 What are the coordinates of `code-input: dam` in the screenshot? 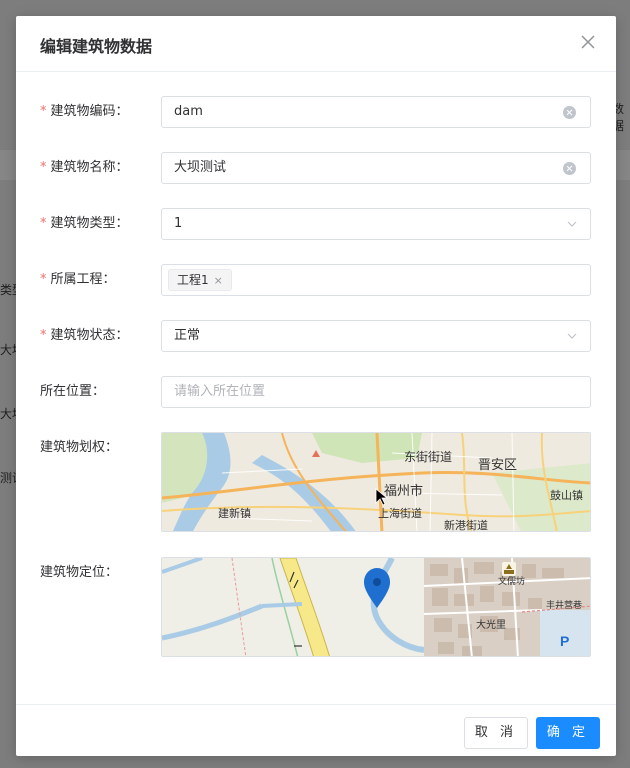 It's located at (376, 112).